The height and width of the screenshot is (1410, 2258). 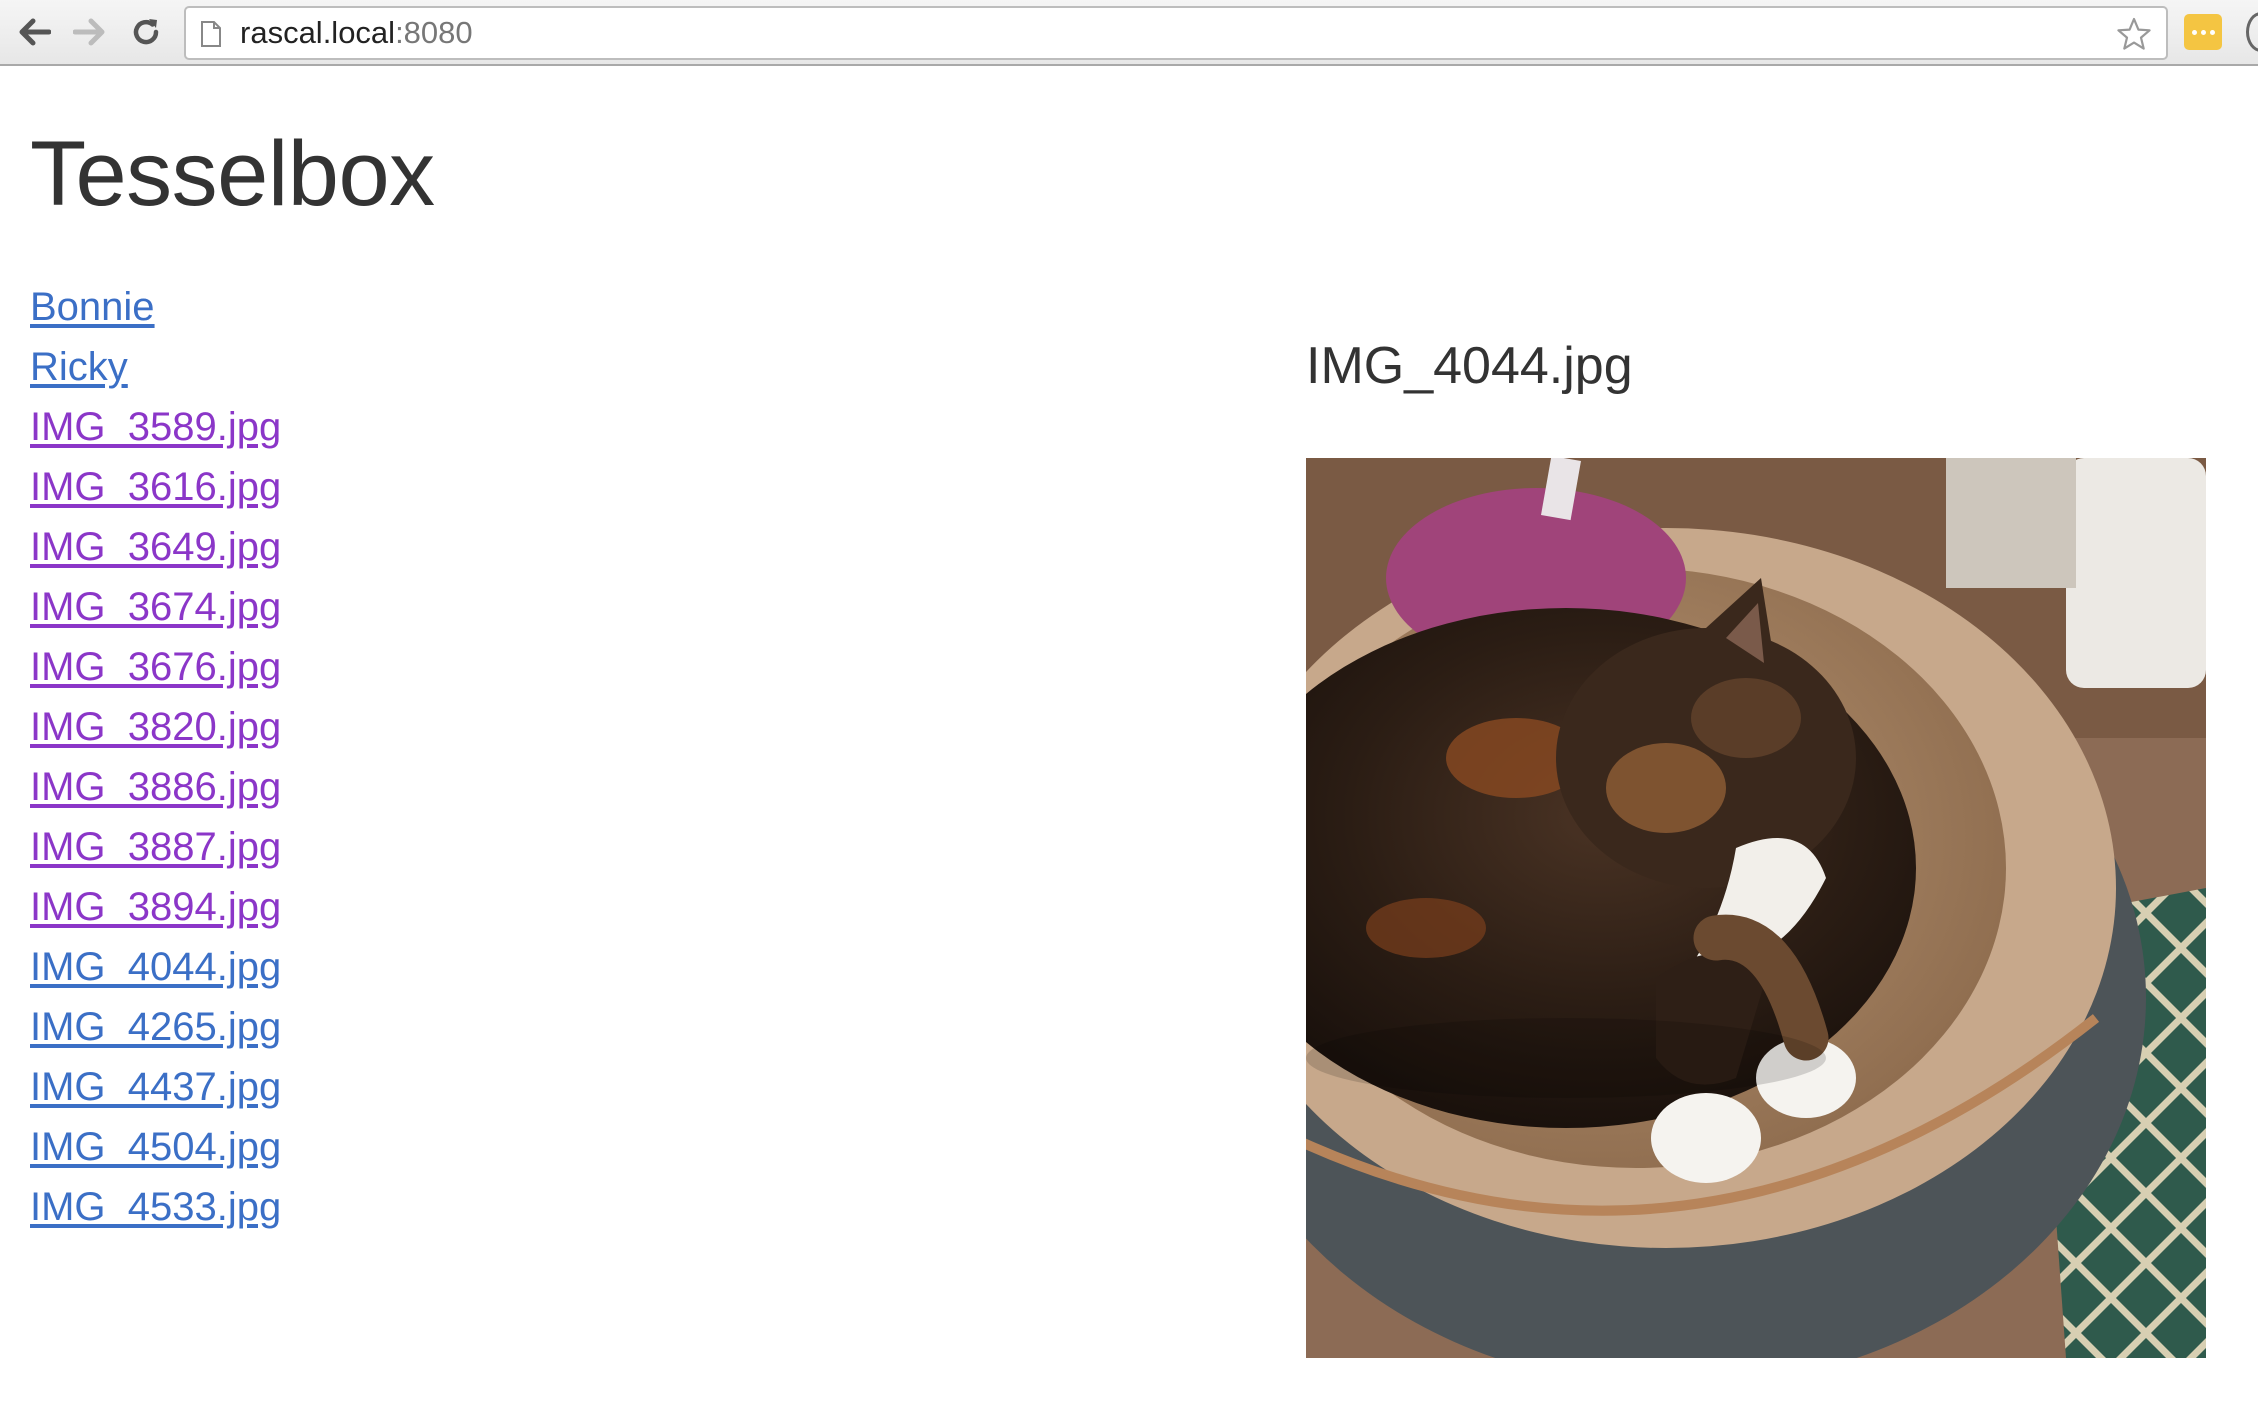 What do you see at coordinates (2134, 34) in the screenshot?
I see `star-icon` at bounding box center [2134, 34].